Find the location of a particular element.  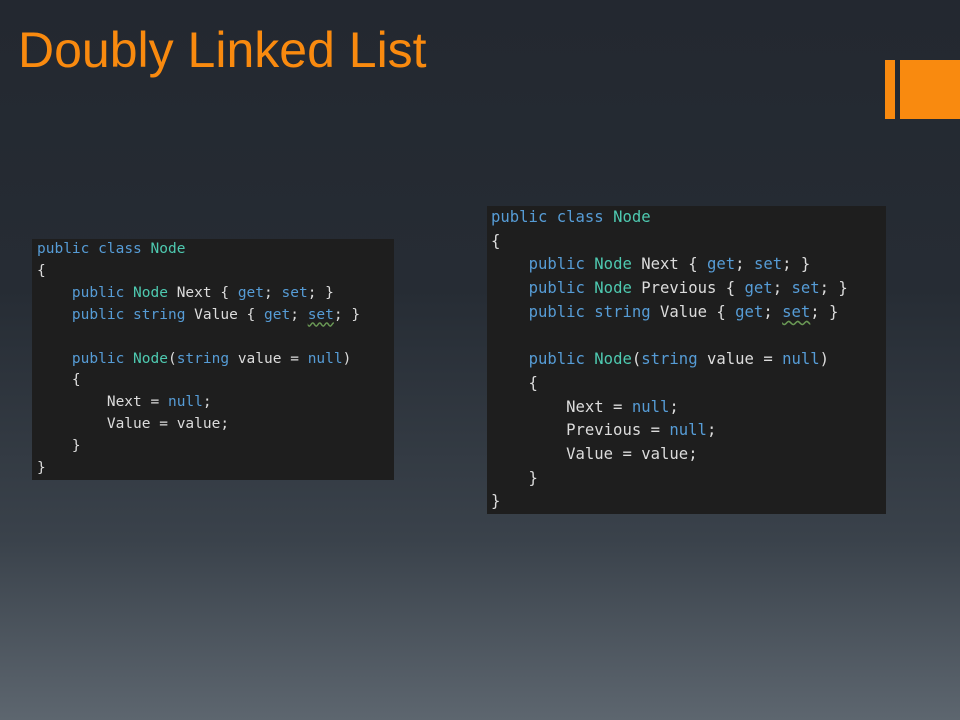

code-line: Previous = null; is located at coordinates (641, 430).